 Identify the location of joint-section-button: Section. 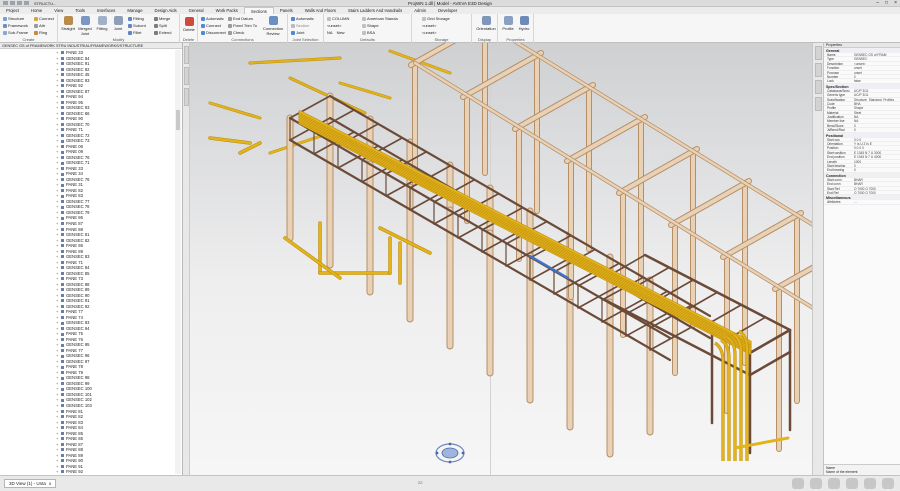
(300, 25).